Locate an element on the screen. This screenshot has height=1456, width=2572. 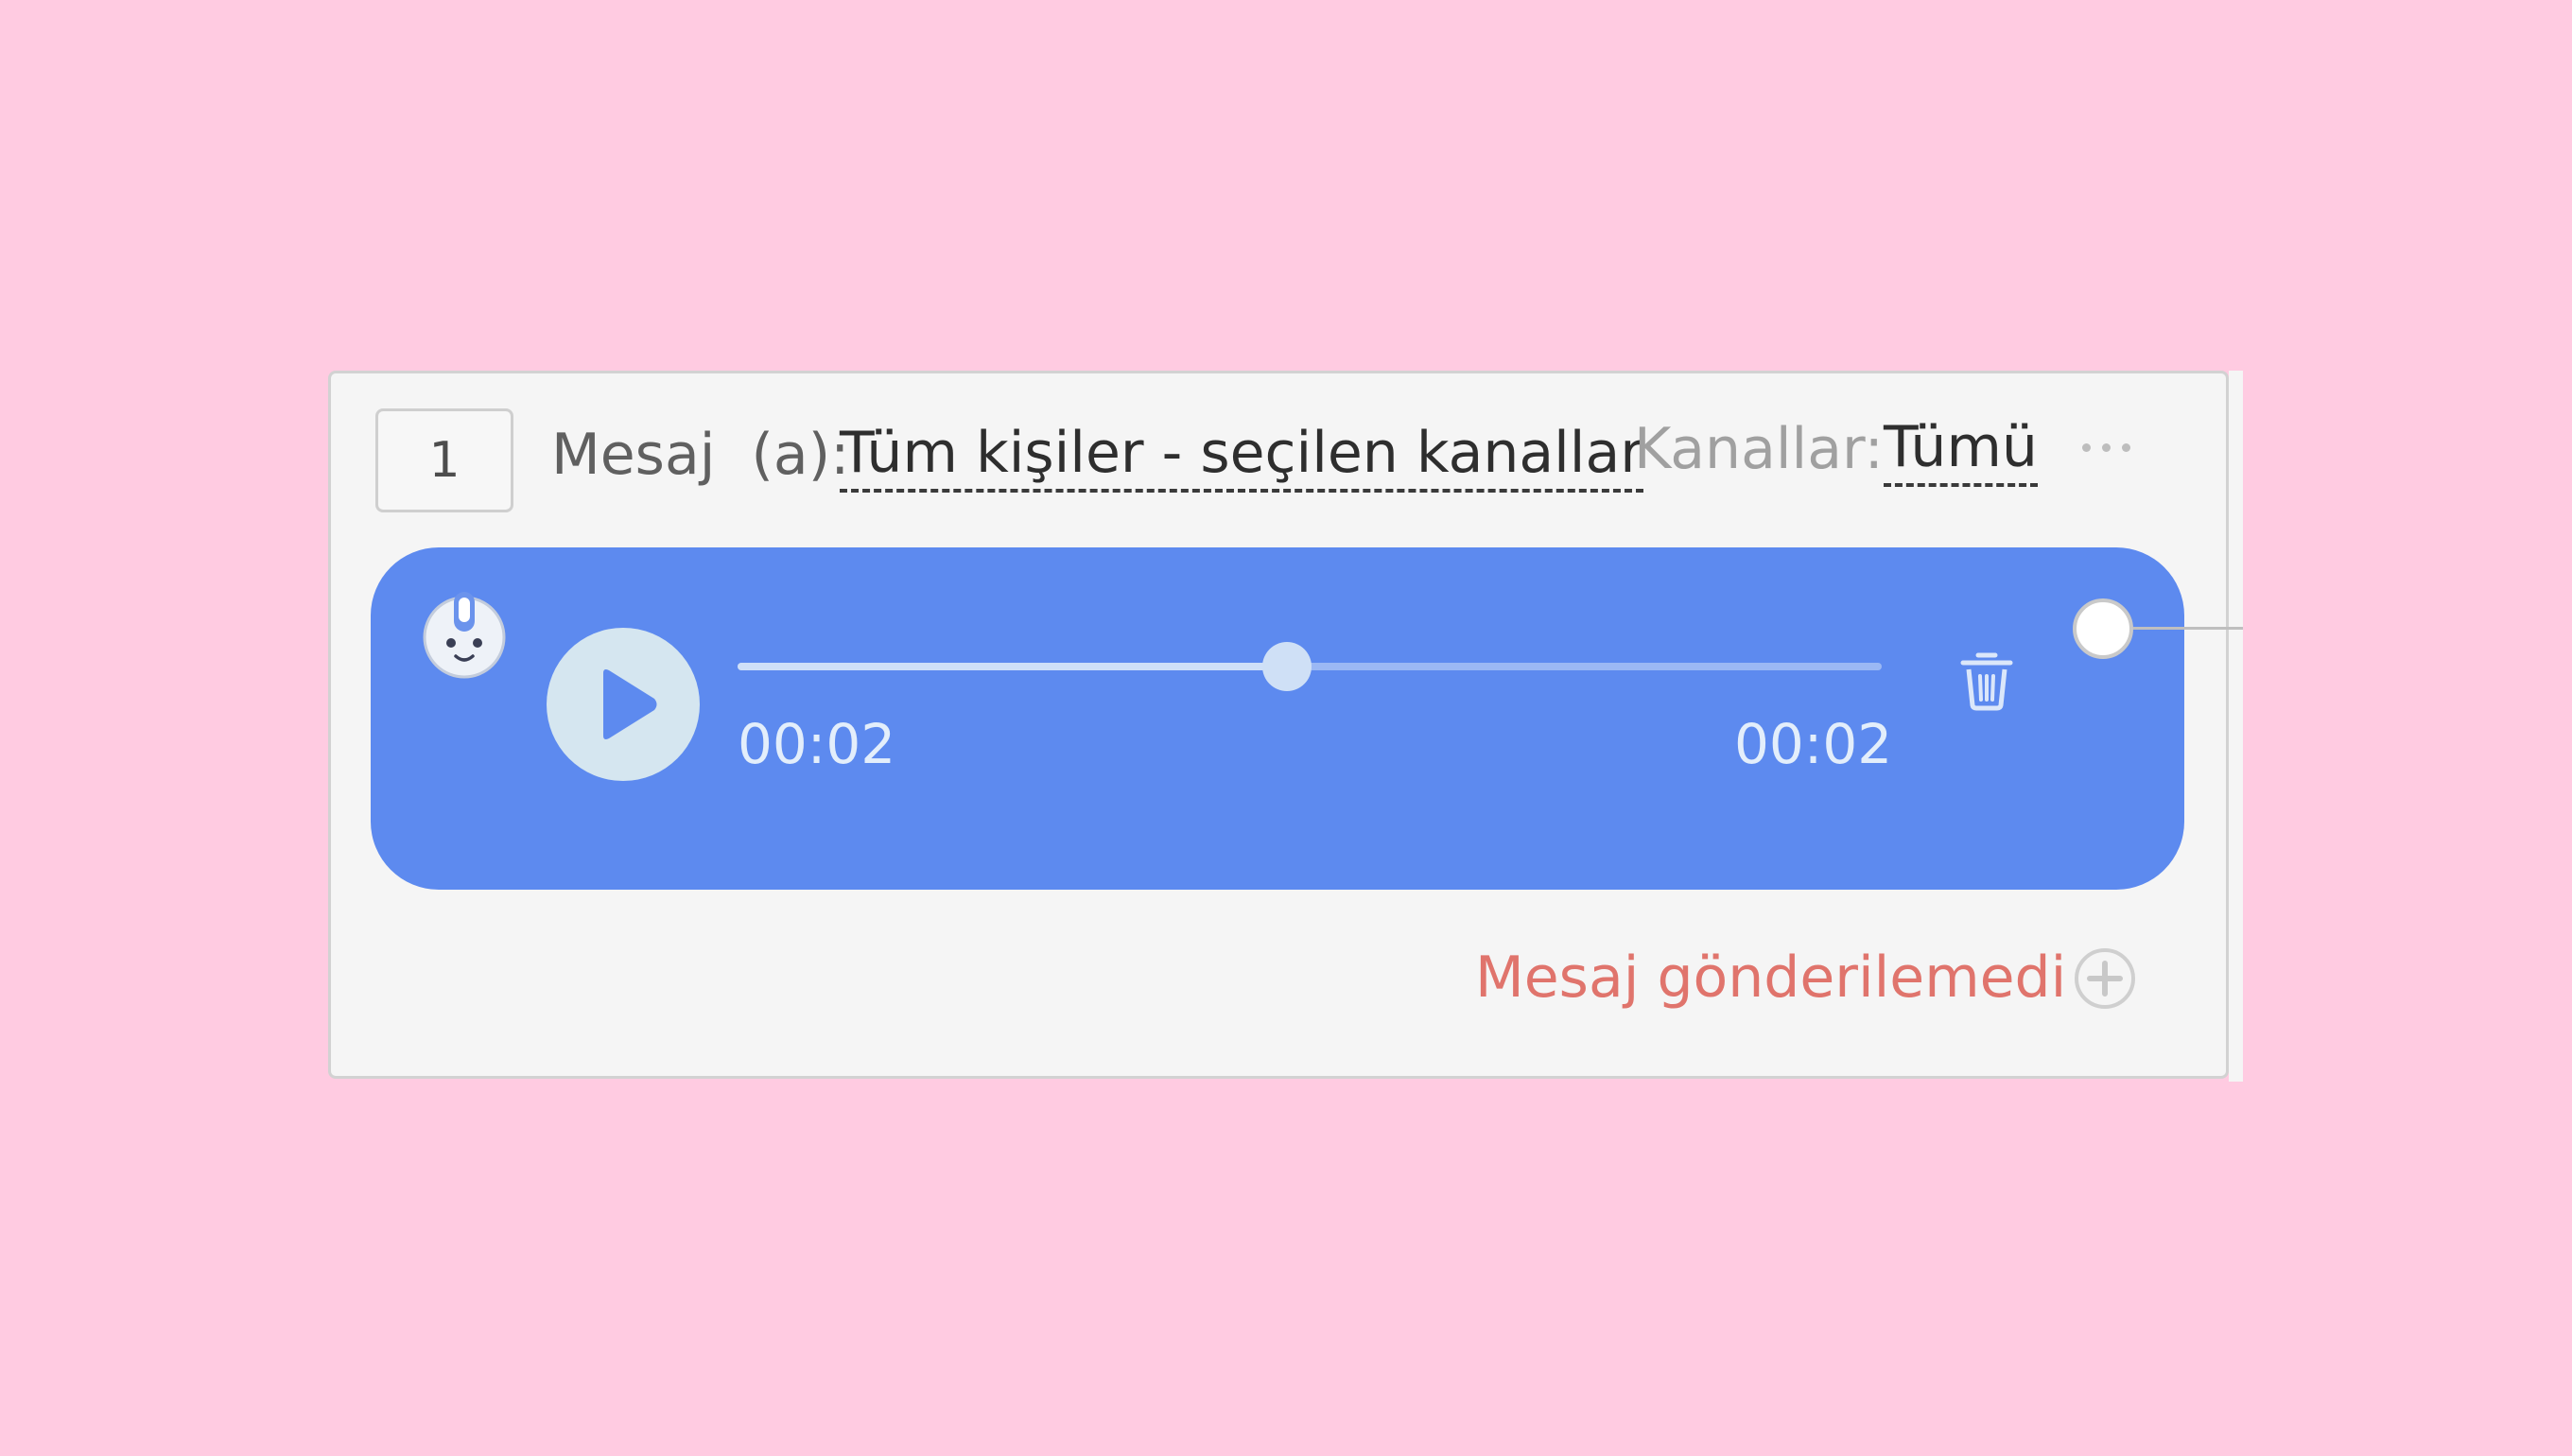
channels-label: Kanallar: is located at coordinates (1759, 449).